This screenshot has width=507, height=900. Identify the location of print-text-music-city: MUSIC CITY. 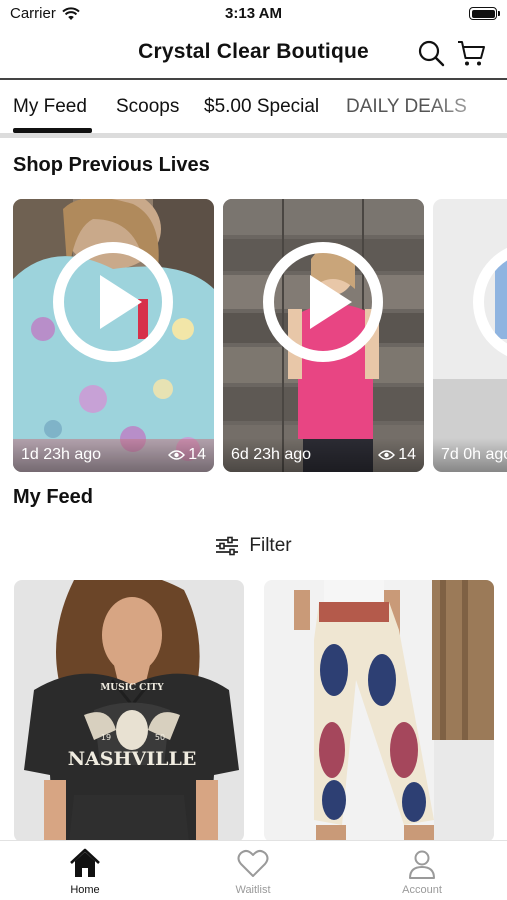
(132, 688).